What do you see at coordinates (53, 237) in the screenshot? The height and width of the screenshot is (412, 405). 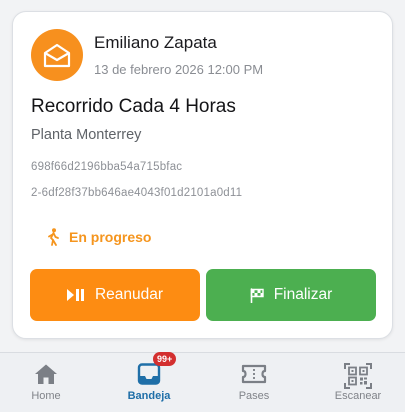 I see `walking-person-icon` at bounding box center [53, 237].